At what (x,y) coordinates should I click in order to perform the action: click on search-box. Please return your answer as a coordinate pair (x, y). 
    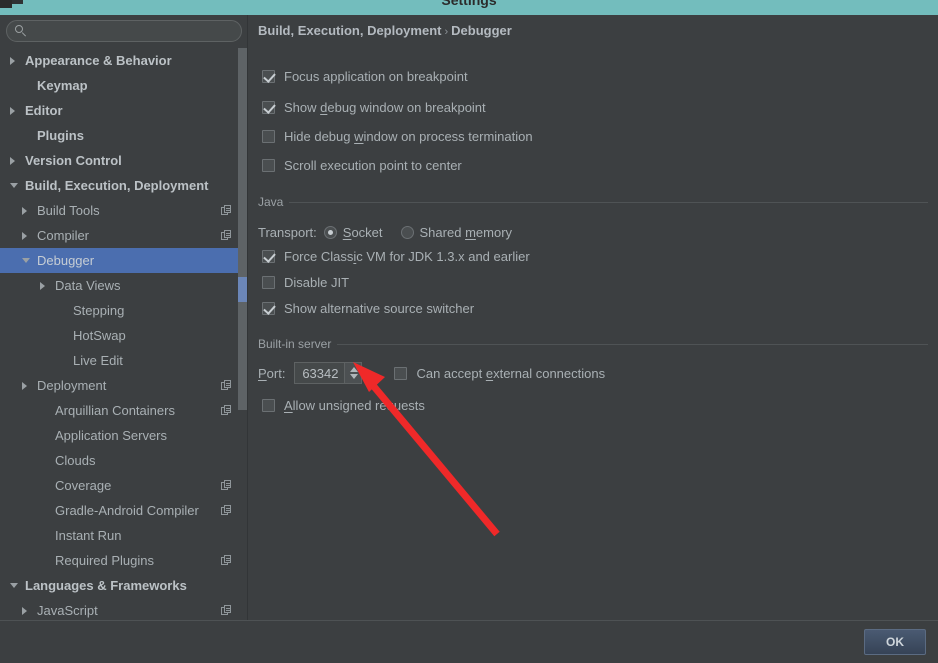
    Looking at the image, I should click on (124, 31).